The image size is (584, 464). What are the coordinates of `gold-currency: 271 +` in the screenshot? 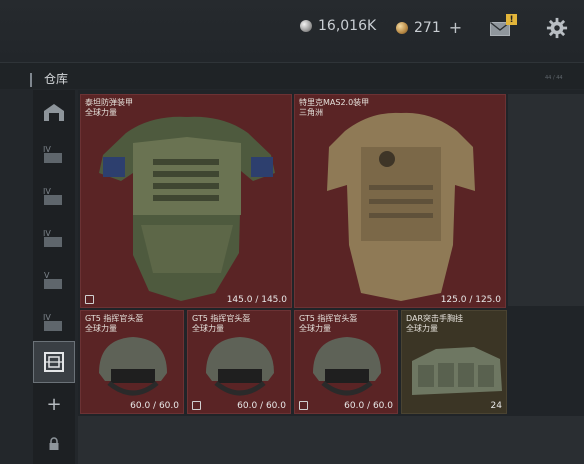 It's located at (429, 27).